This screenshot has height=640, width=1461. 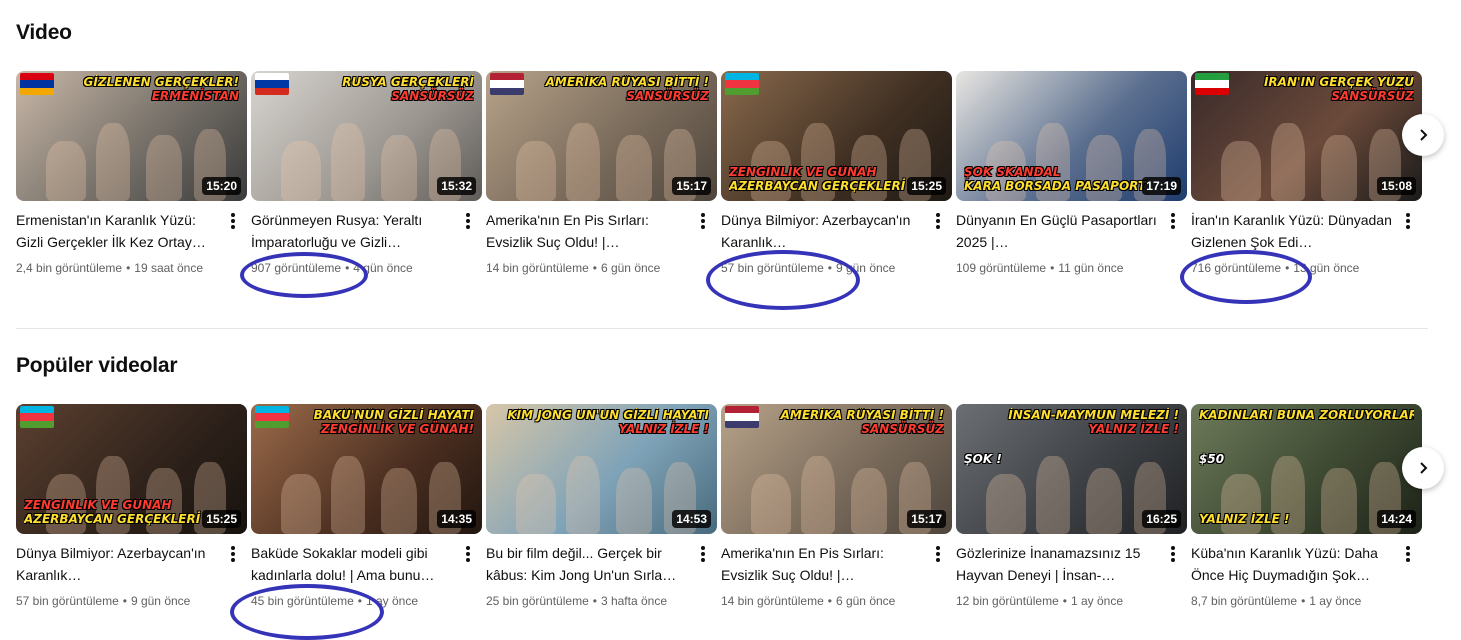 I want to click on video-duration-badge: 14:24, so click(x=1396, y=519).